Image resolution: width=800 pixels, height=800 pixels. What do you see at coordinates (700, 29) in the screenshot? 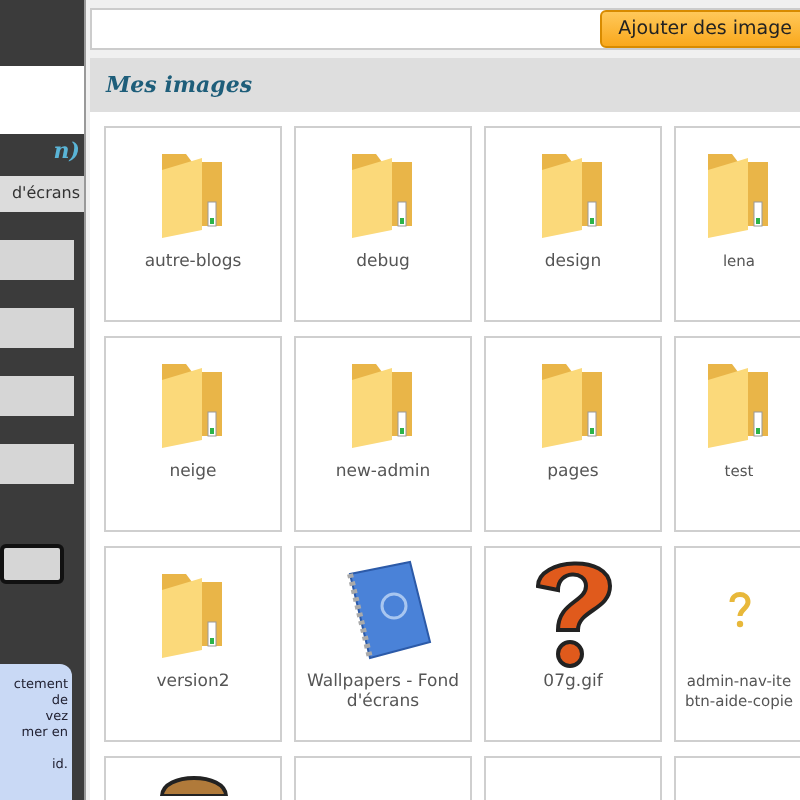
I see `add-images-button: Ajouter des image` at bounding box center [700, 29].